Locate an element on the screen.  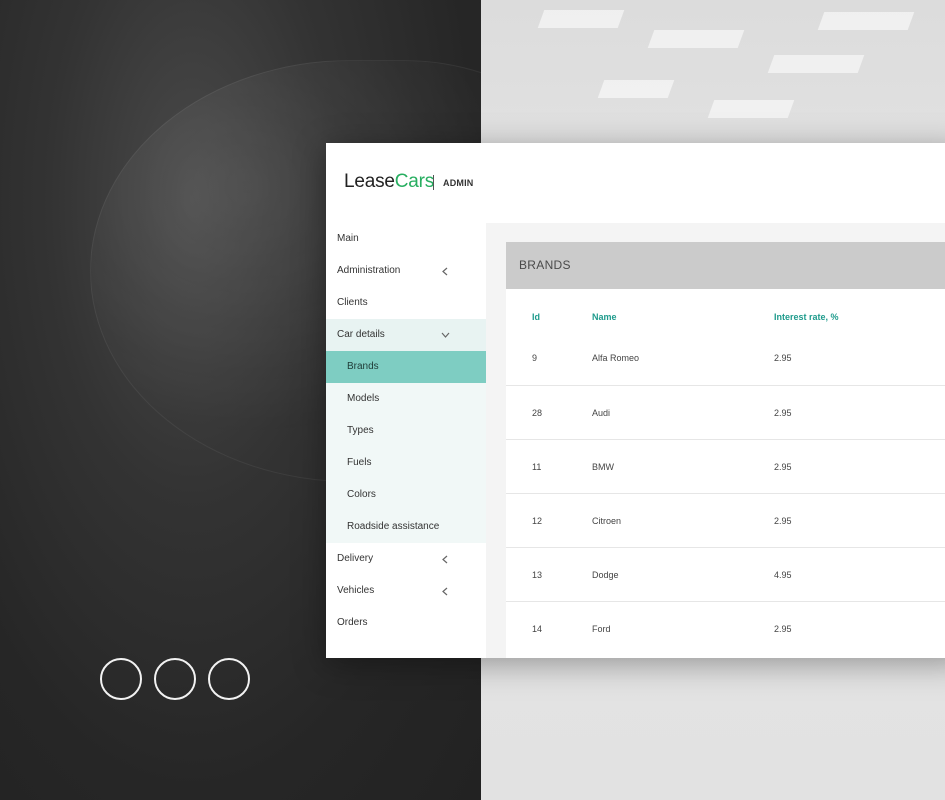
column-header-name: Name is located at coordinates (683, 317).